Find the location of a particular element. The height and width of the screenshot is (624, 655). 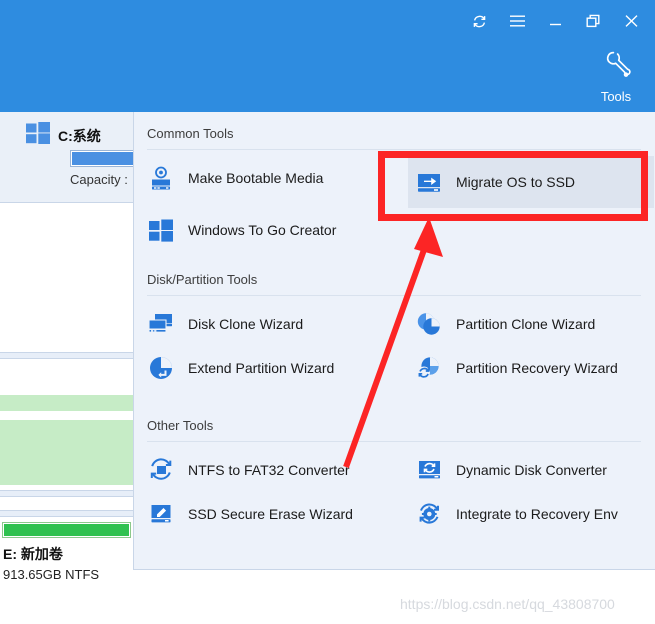

window-controls is located at coordinates (555, 21).